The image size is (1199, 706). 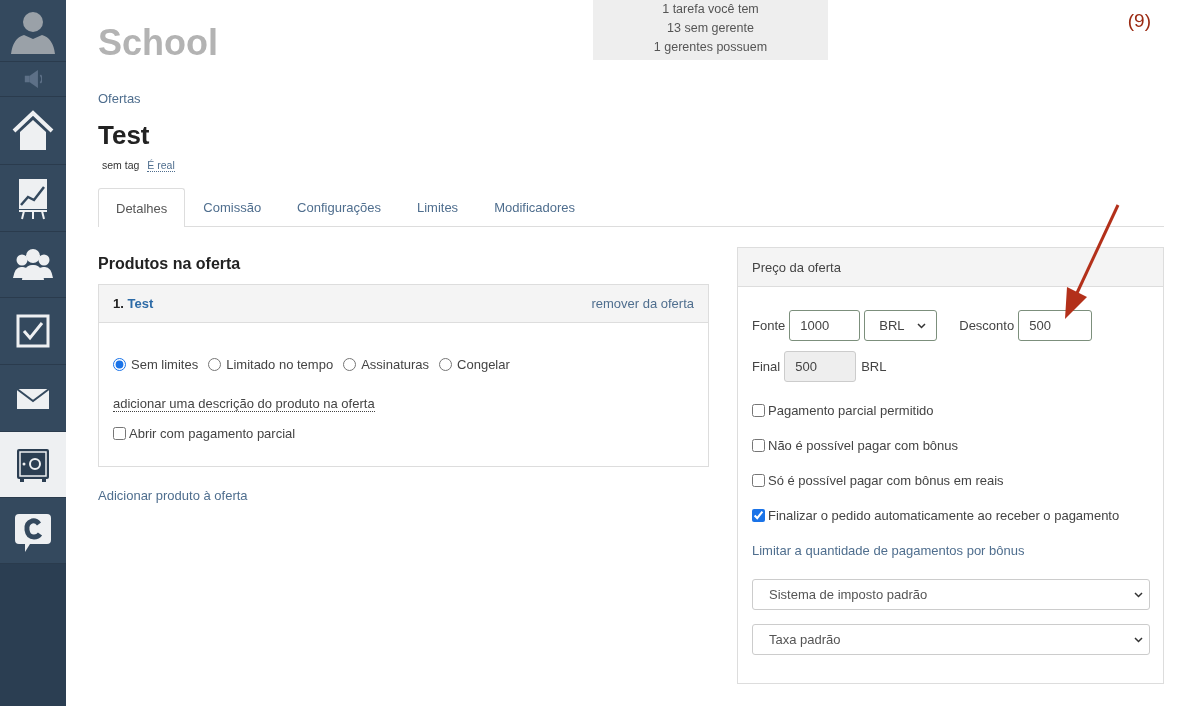 I want to click on radio-label: Assinaturas, so click(x=395, y=364).